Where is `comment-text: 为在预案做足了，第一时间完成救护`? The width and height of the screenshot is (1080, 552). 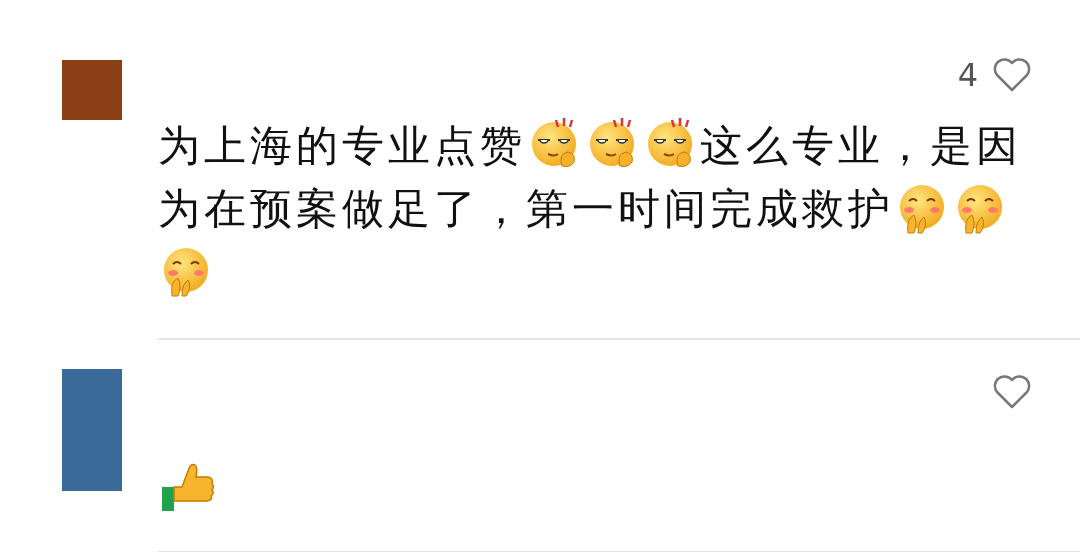
comment-text: 为在预案做足了，第一时间完成救护 is located at coordinates (526, 208).